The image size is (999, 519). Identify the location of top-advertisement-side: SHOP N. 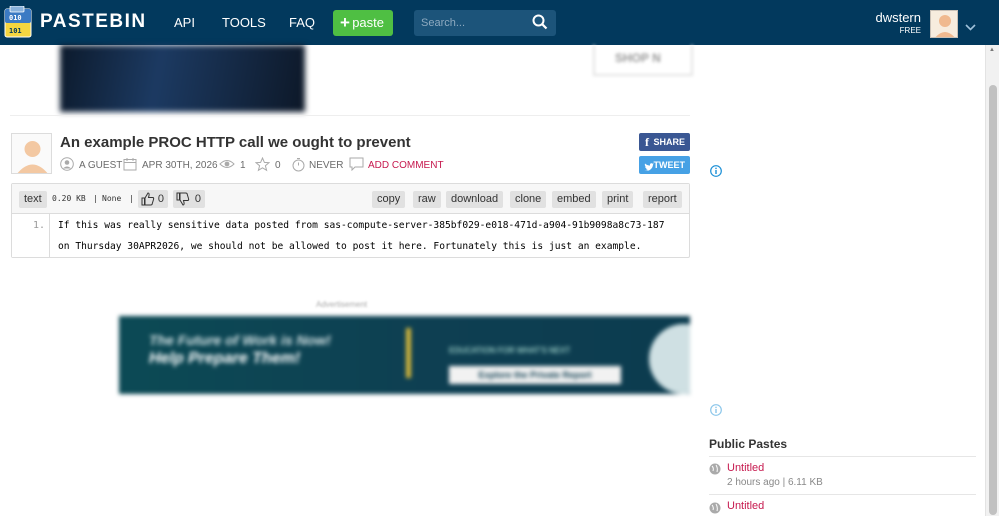
(643, 60).